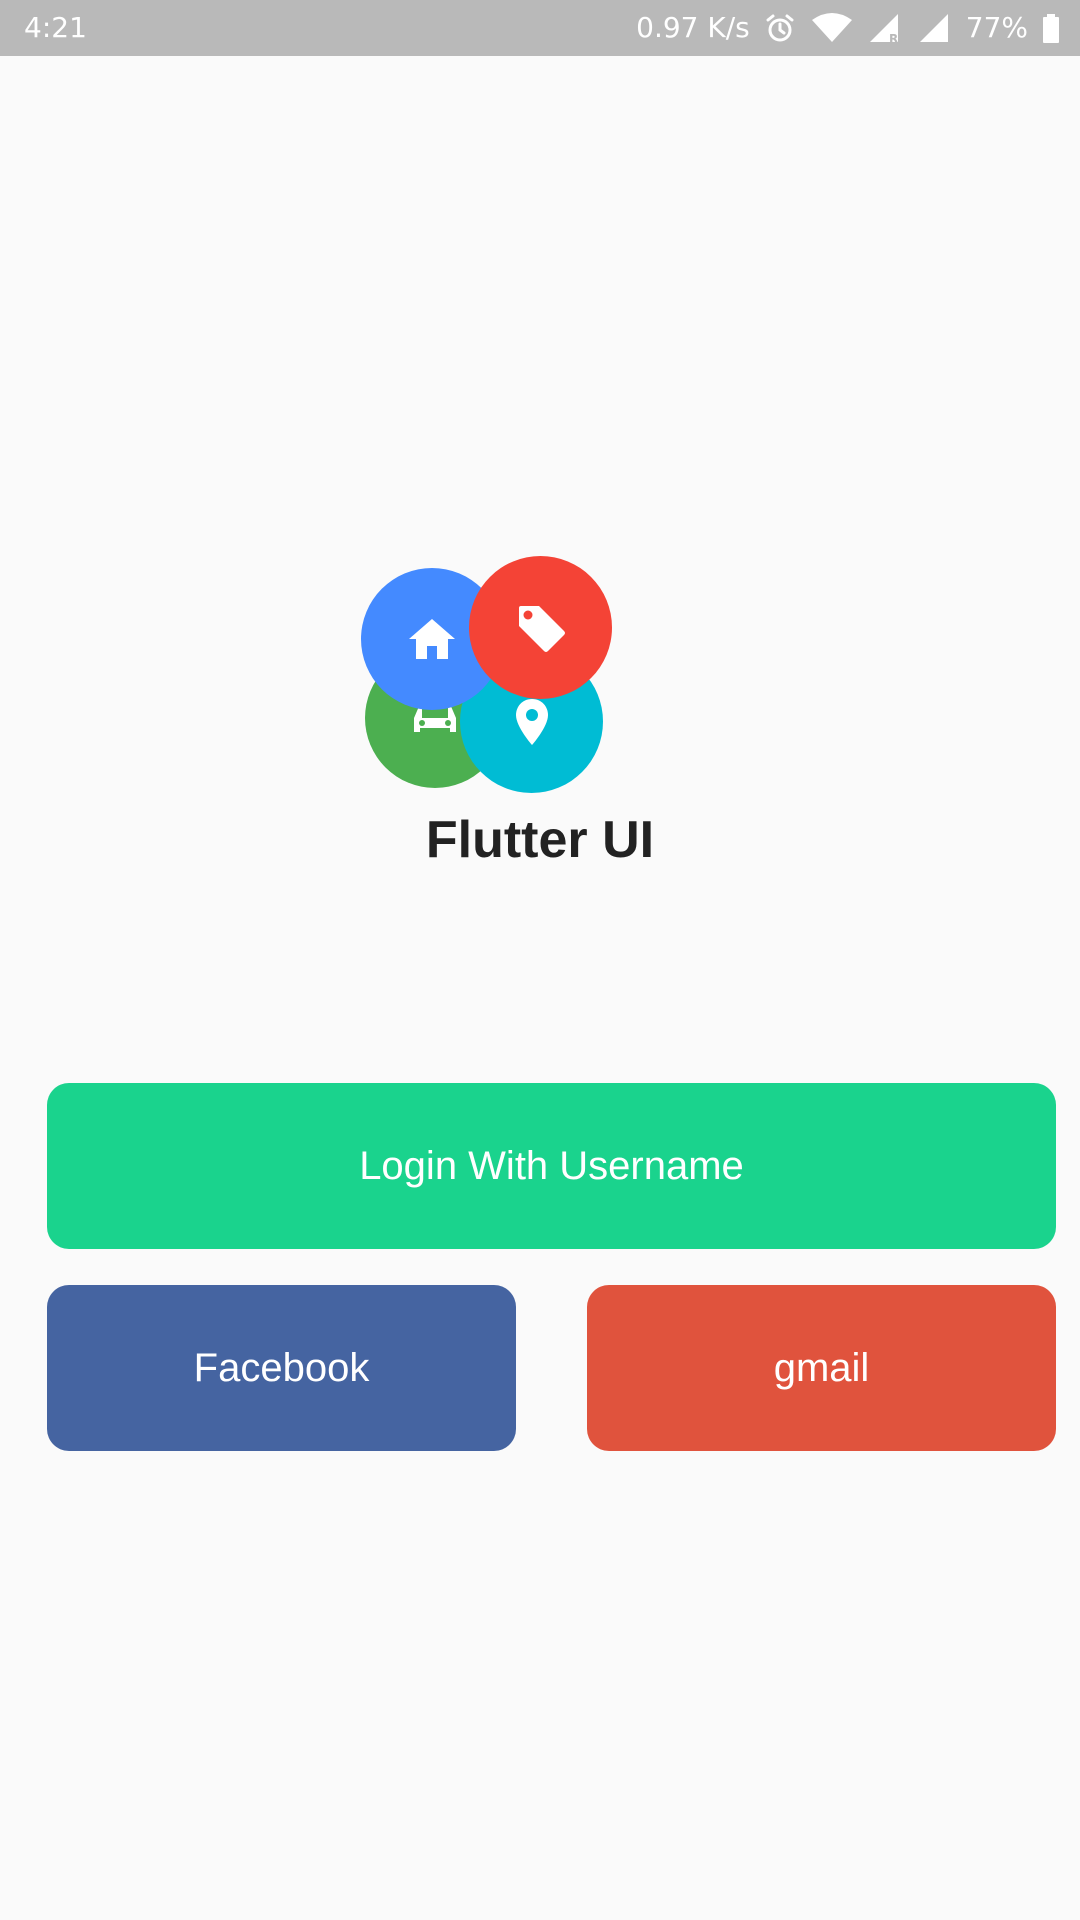 Image resolution: width=1080 pixels, height=1920 pixels. I want to click on status-bar: 4:21 0.97 K/s R 77%, so click(540, 28).